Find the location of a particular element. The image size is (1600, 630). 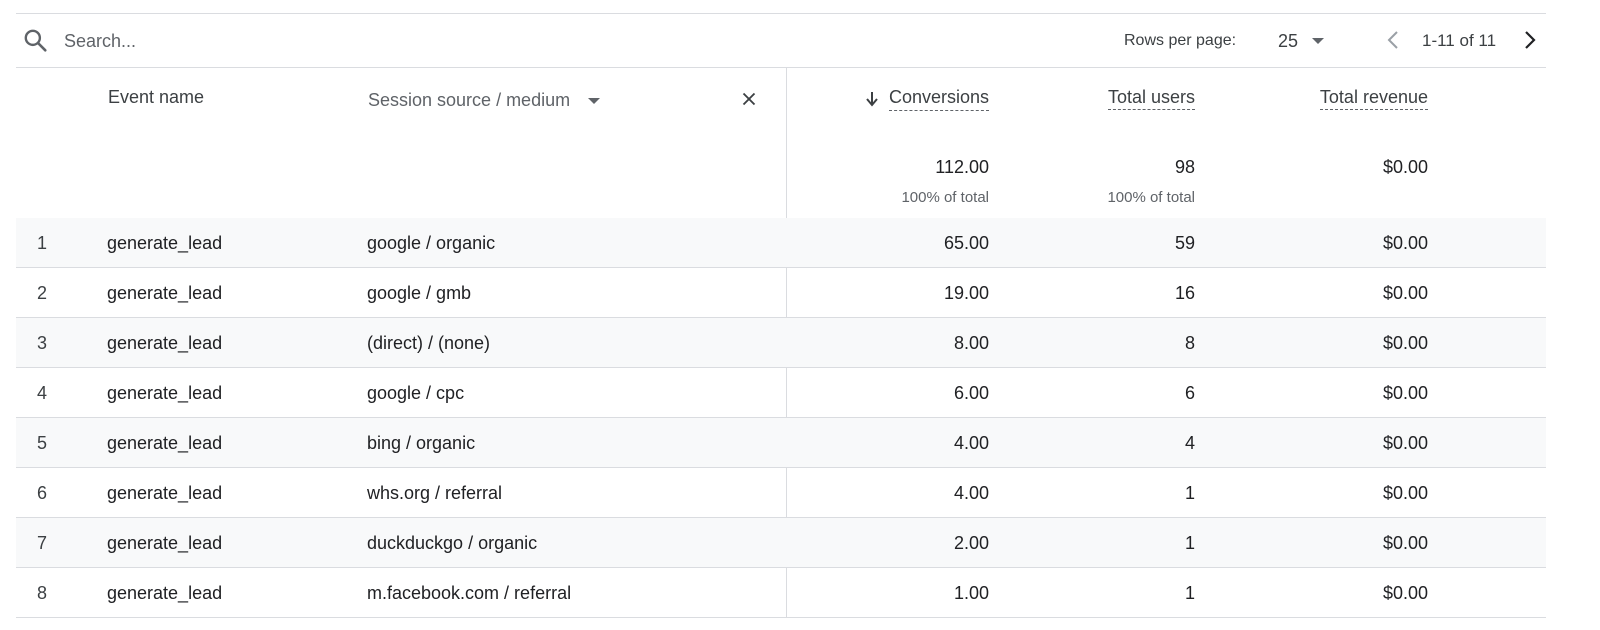

session-source-cell: m.facebook.com / referral is located at coordinates (469, 593).